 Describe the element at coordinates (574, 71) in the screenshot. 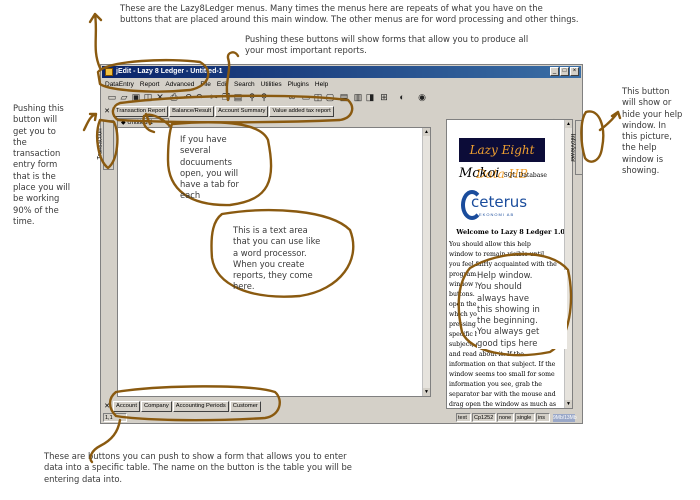

I see `close-icon: ×` at that location.